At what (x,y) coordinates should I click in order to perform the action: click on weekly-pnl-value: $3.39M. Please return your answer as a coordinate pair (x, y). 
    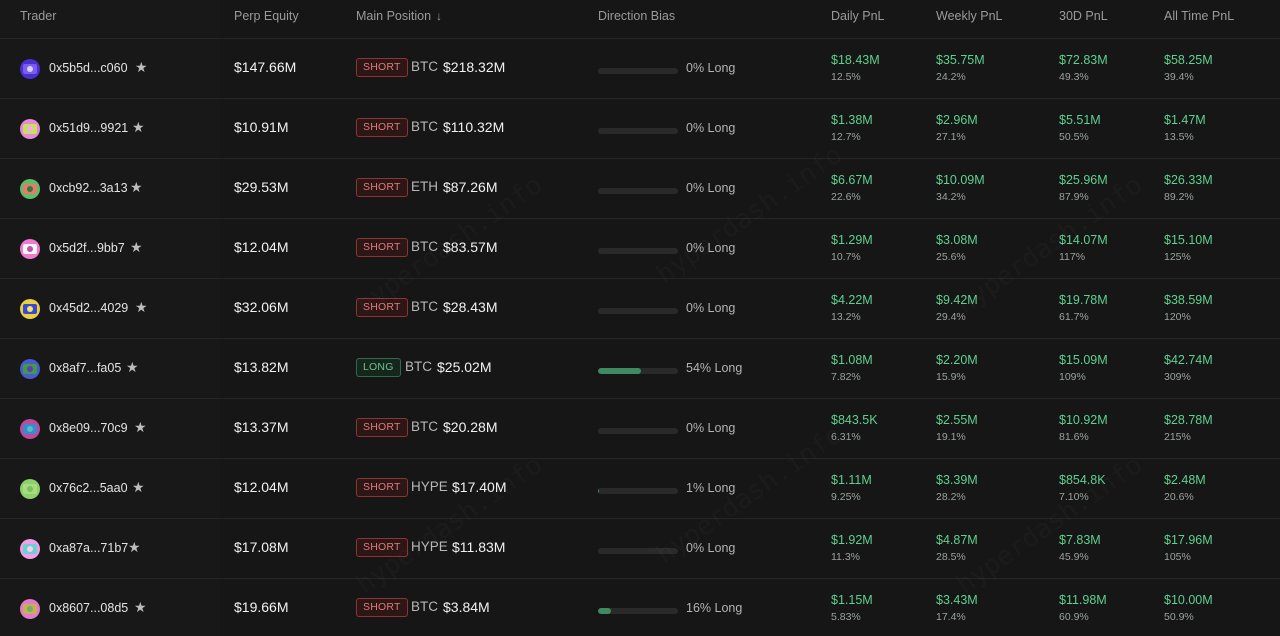
    Looking at the image, I should click on (957, 480).